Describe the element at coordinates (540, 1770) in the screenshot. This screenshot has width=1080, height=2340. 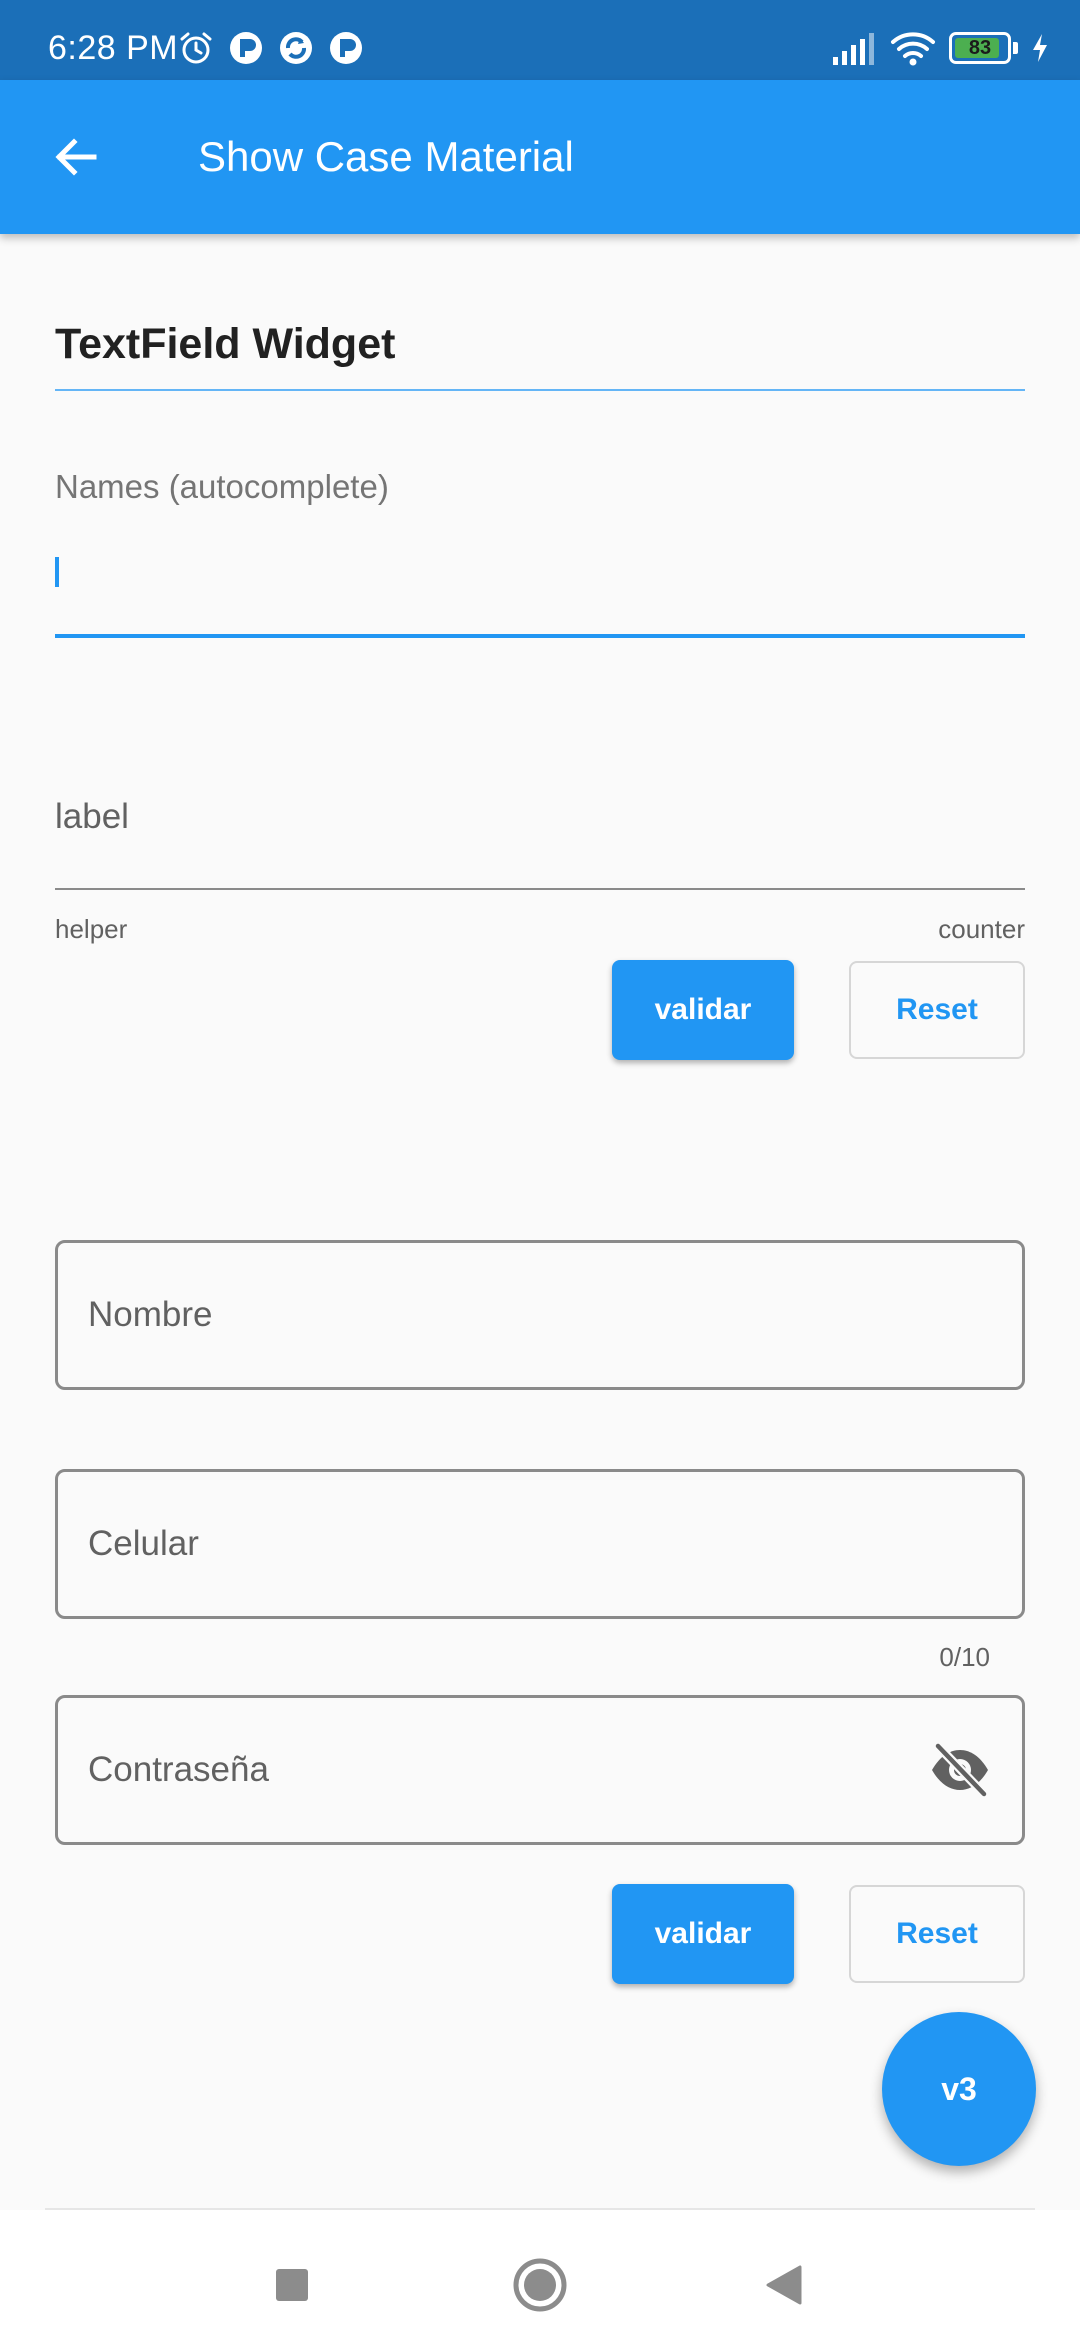
I see `password-field: Contraseña` at that location.